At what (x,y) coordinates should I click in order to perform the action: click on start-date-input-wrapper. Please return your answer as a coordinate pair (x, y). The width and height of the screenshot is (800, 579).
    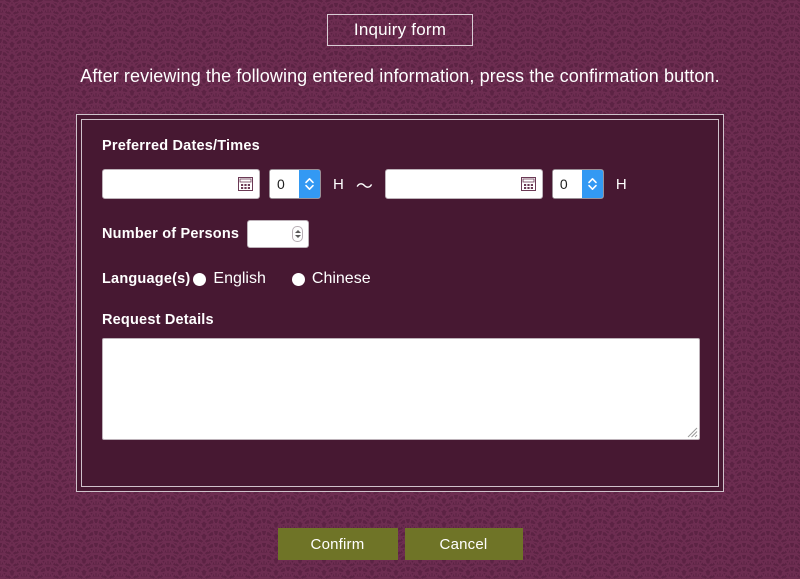
    Looking at the image, I should click on (181, 184).